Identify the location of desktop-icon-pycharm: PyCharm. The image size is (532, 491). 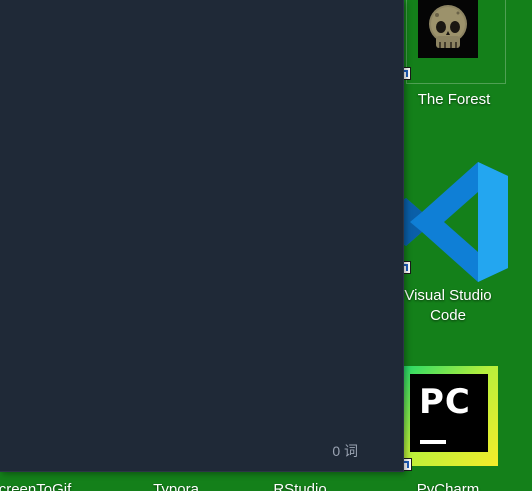
(448, 485).